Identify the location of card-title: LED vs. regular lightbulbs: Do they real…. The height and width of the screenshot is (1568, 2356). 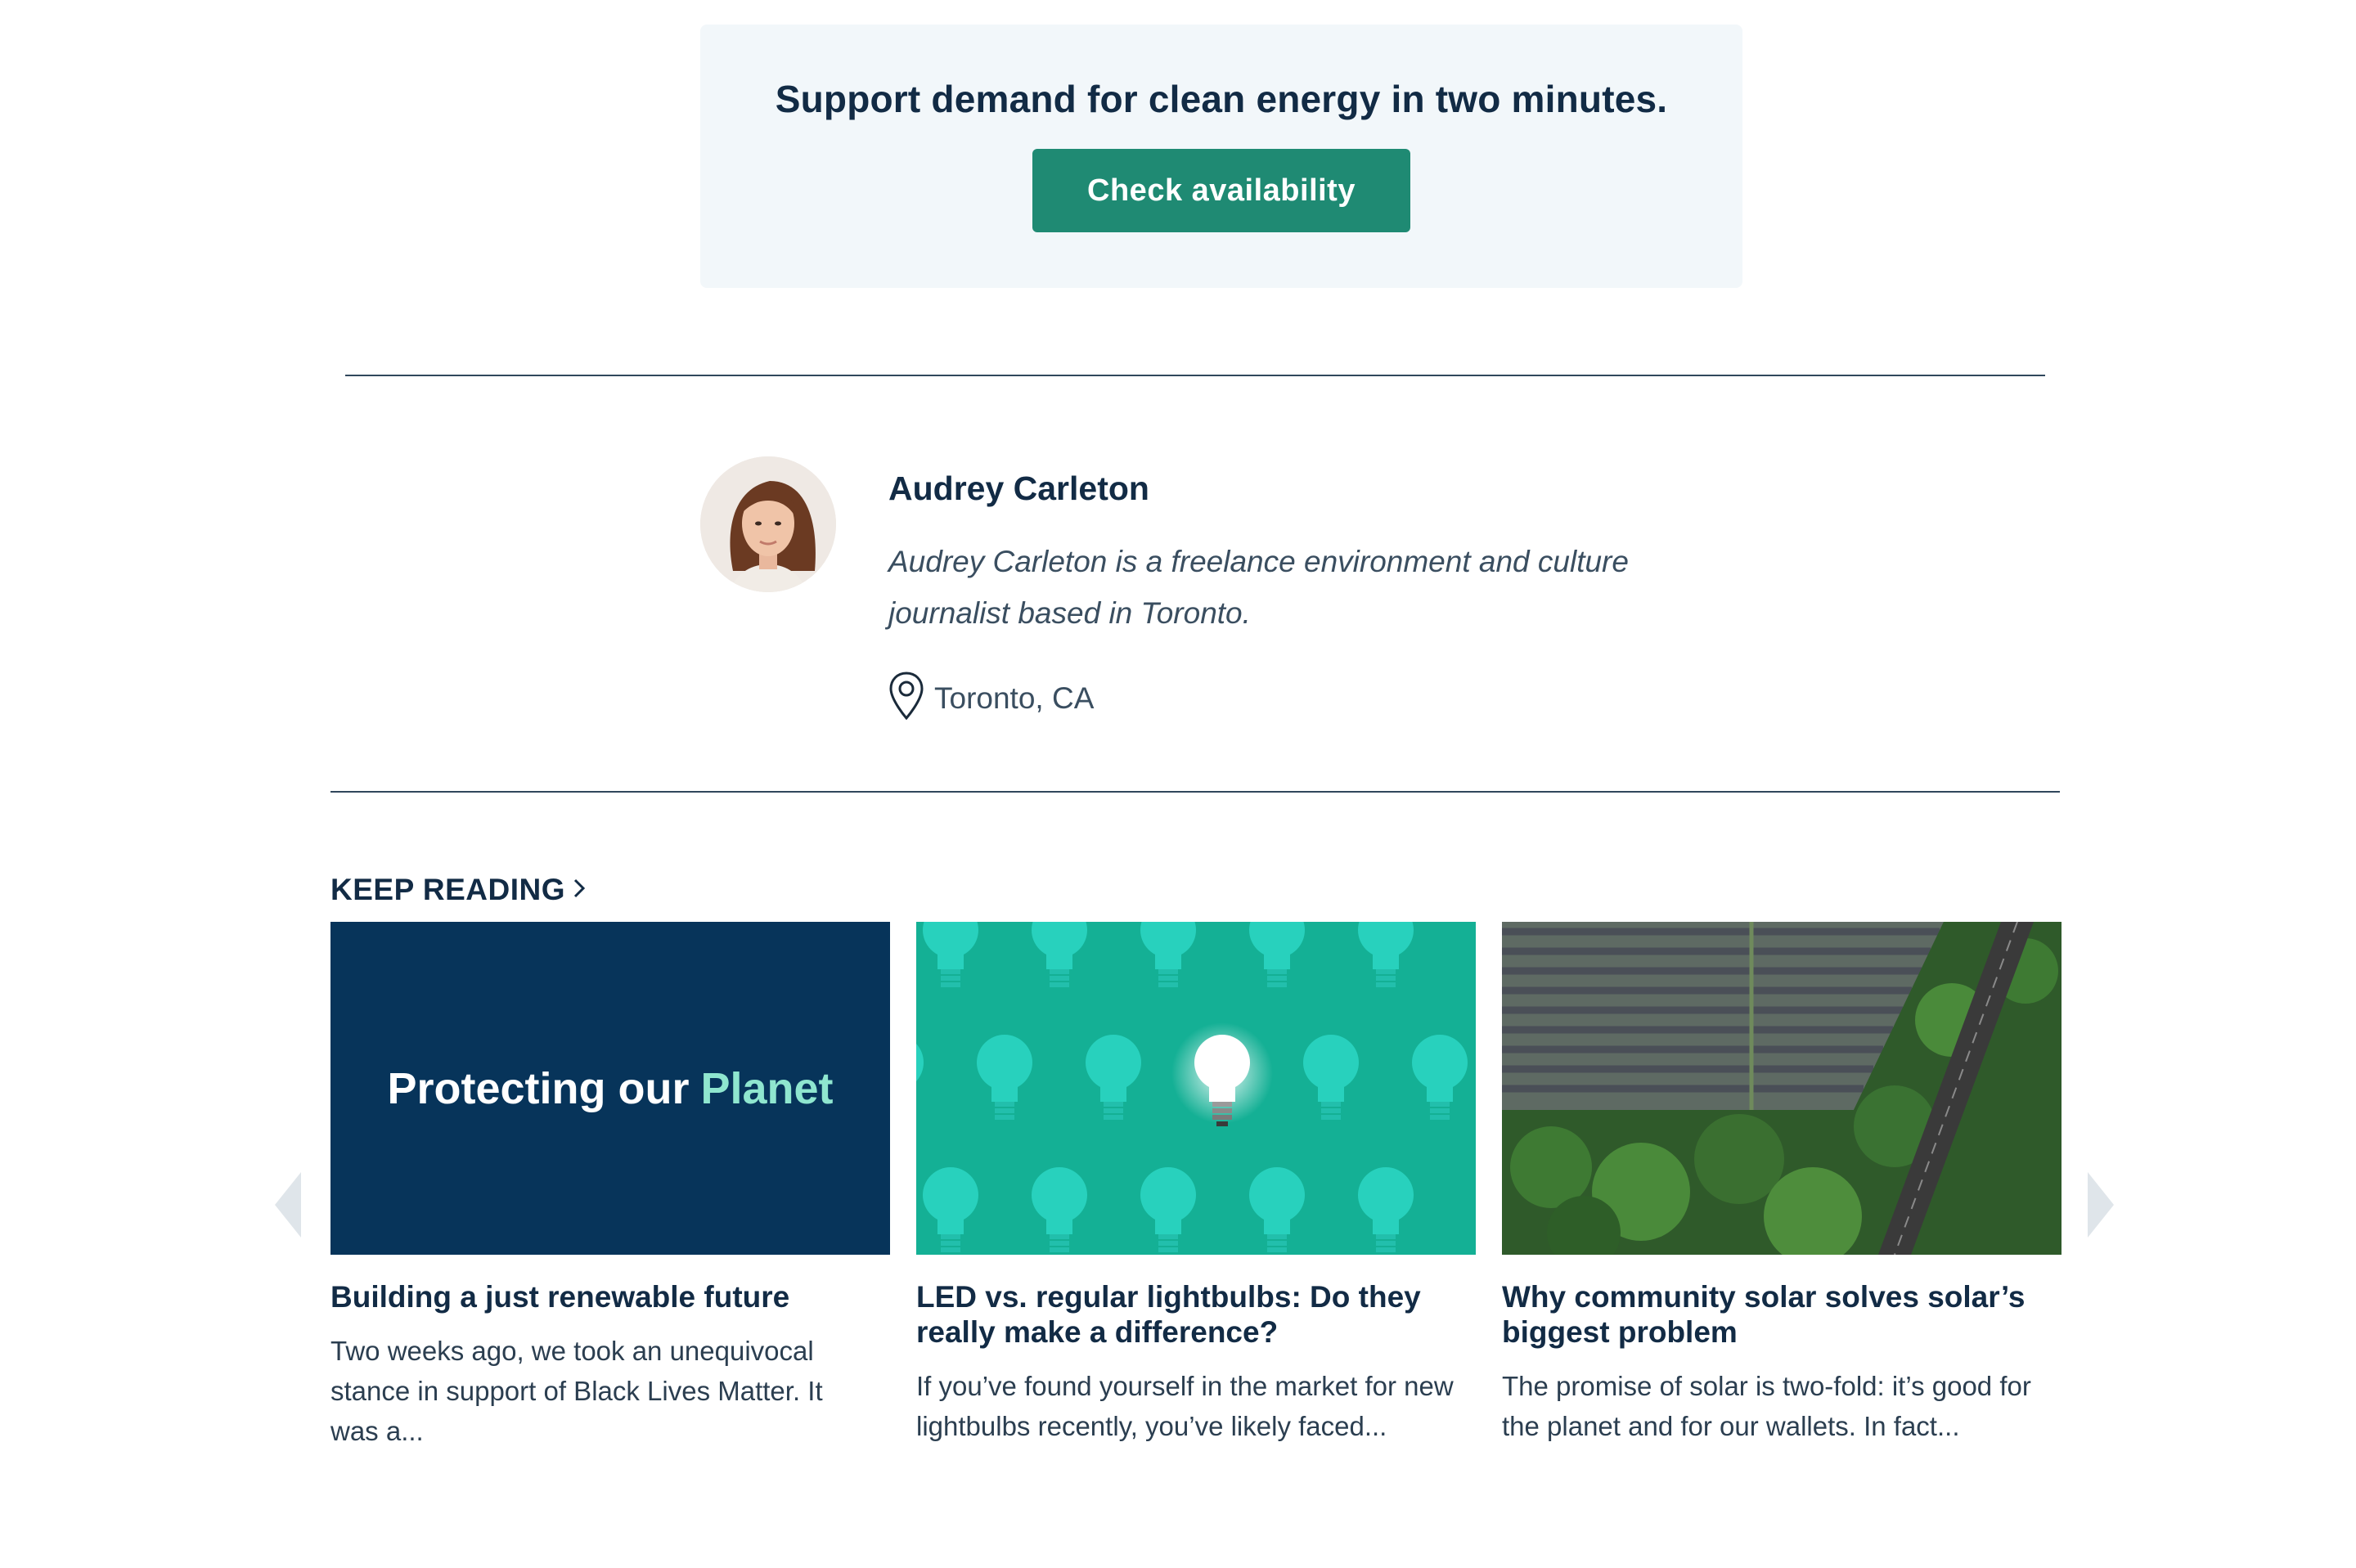
(1186, 1314).